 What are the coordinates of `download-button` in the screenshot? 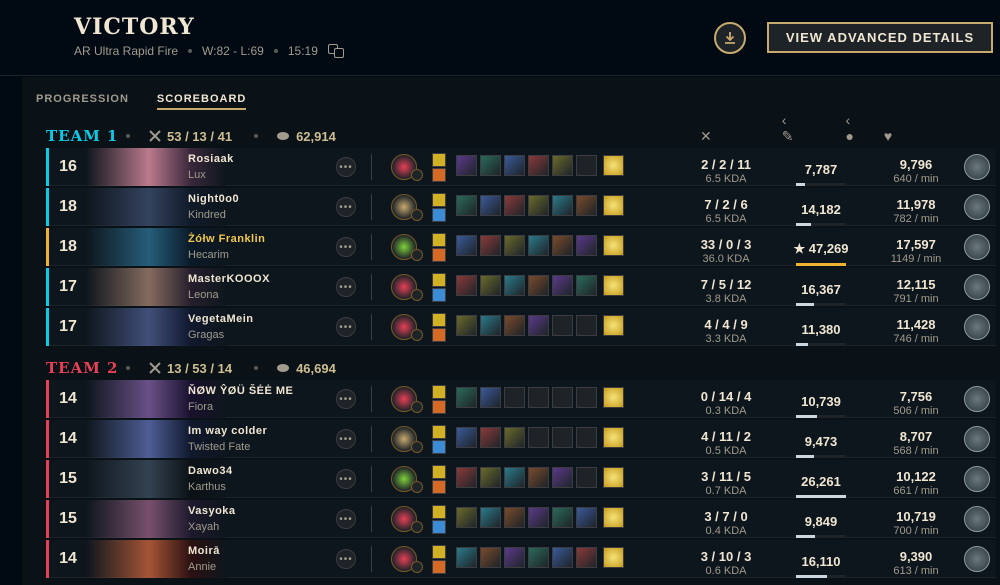 It's located at (730, 38).